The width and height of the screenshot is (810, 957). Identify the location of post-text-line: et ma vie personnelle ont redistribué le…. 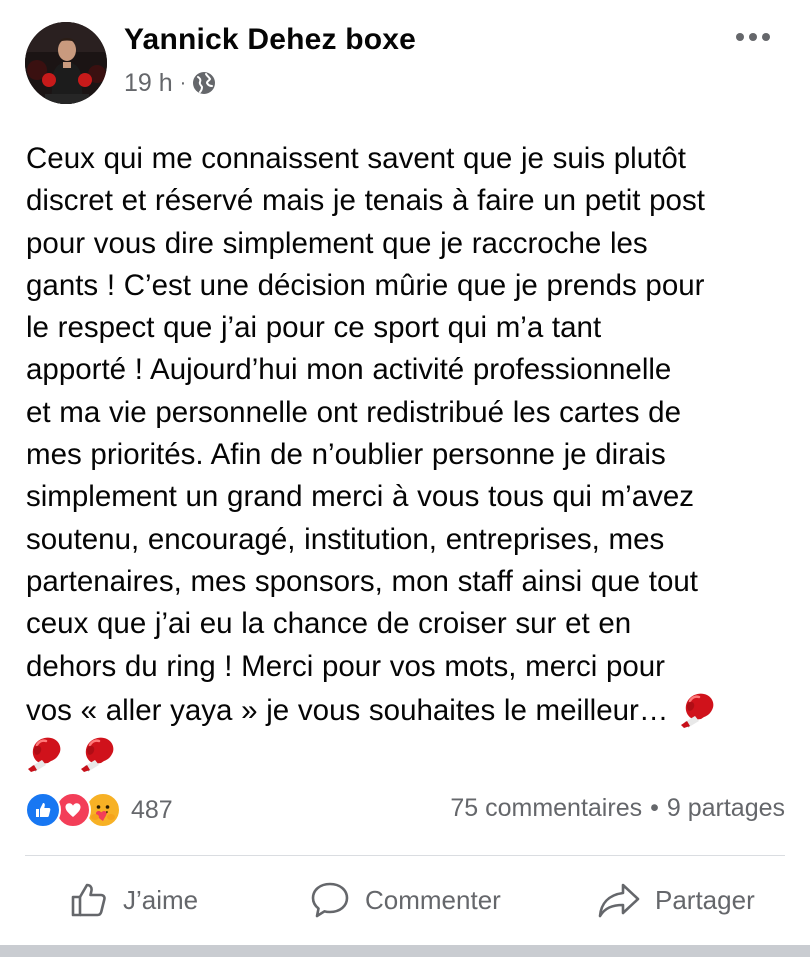
(353, 412).